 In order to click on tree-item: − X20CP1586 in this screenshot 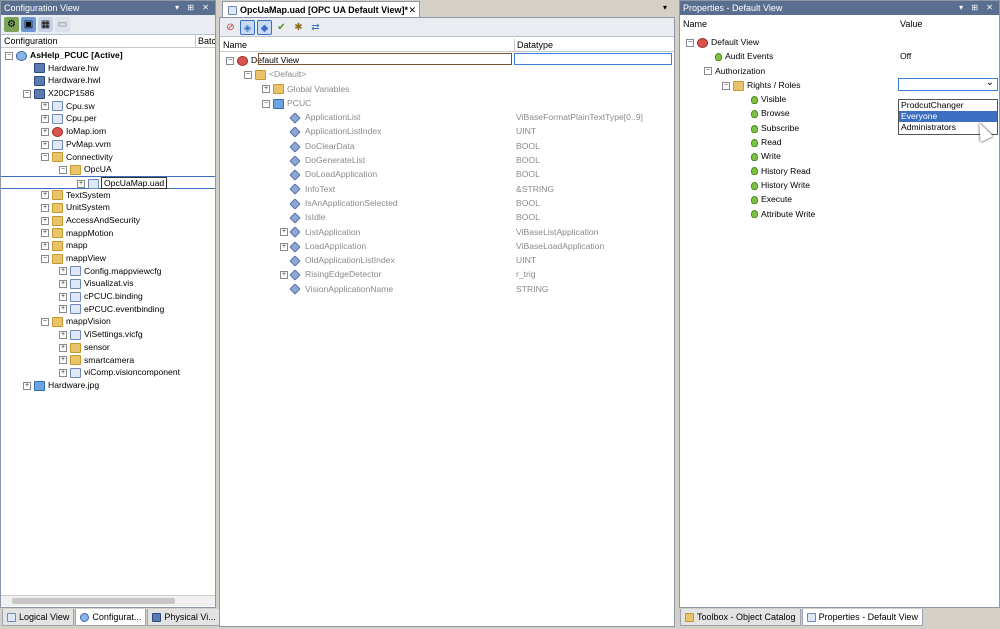, I will do `click(108, 93)`.